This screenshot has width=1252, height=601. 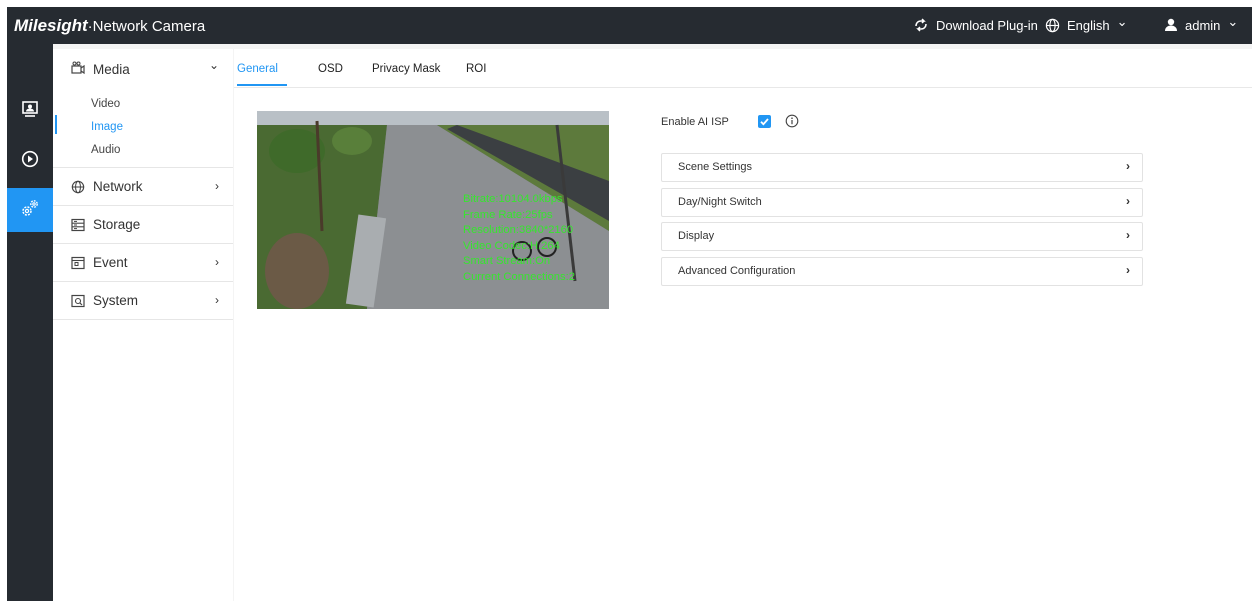 What do you see at coordinates (1171, 25) in the screenshot?
I see `user-icon` at bounding box center [1171, 25].